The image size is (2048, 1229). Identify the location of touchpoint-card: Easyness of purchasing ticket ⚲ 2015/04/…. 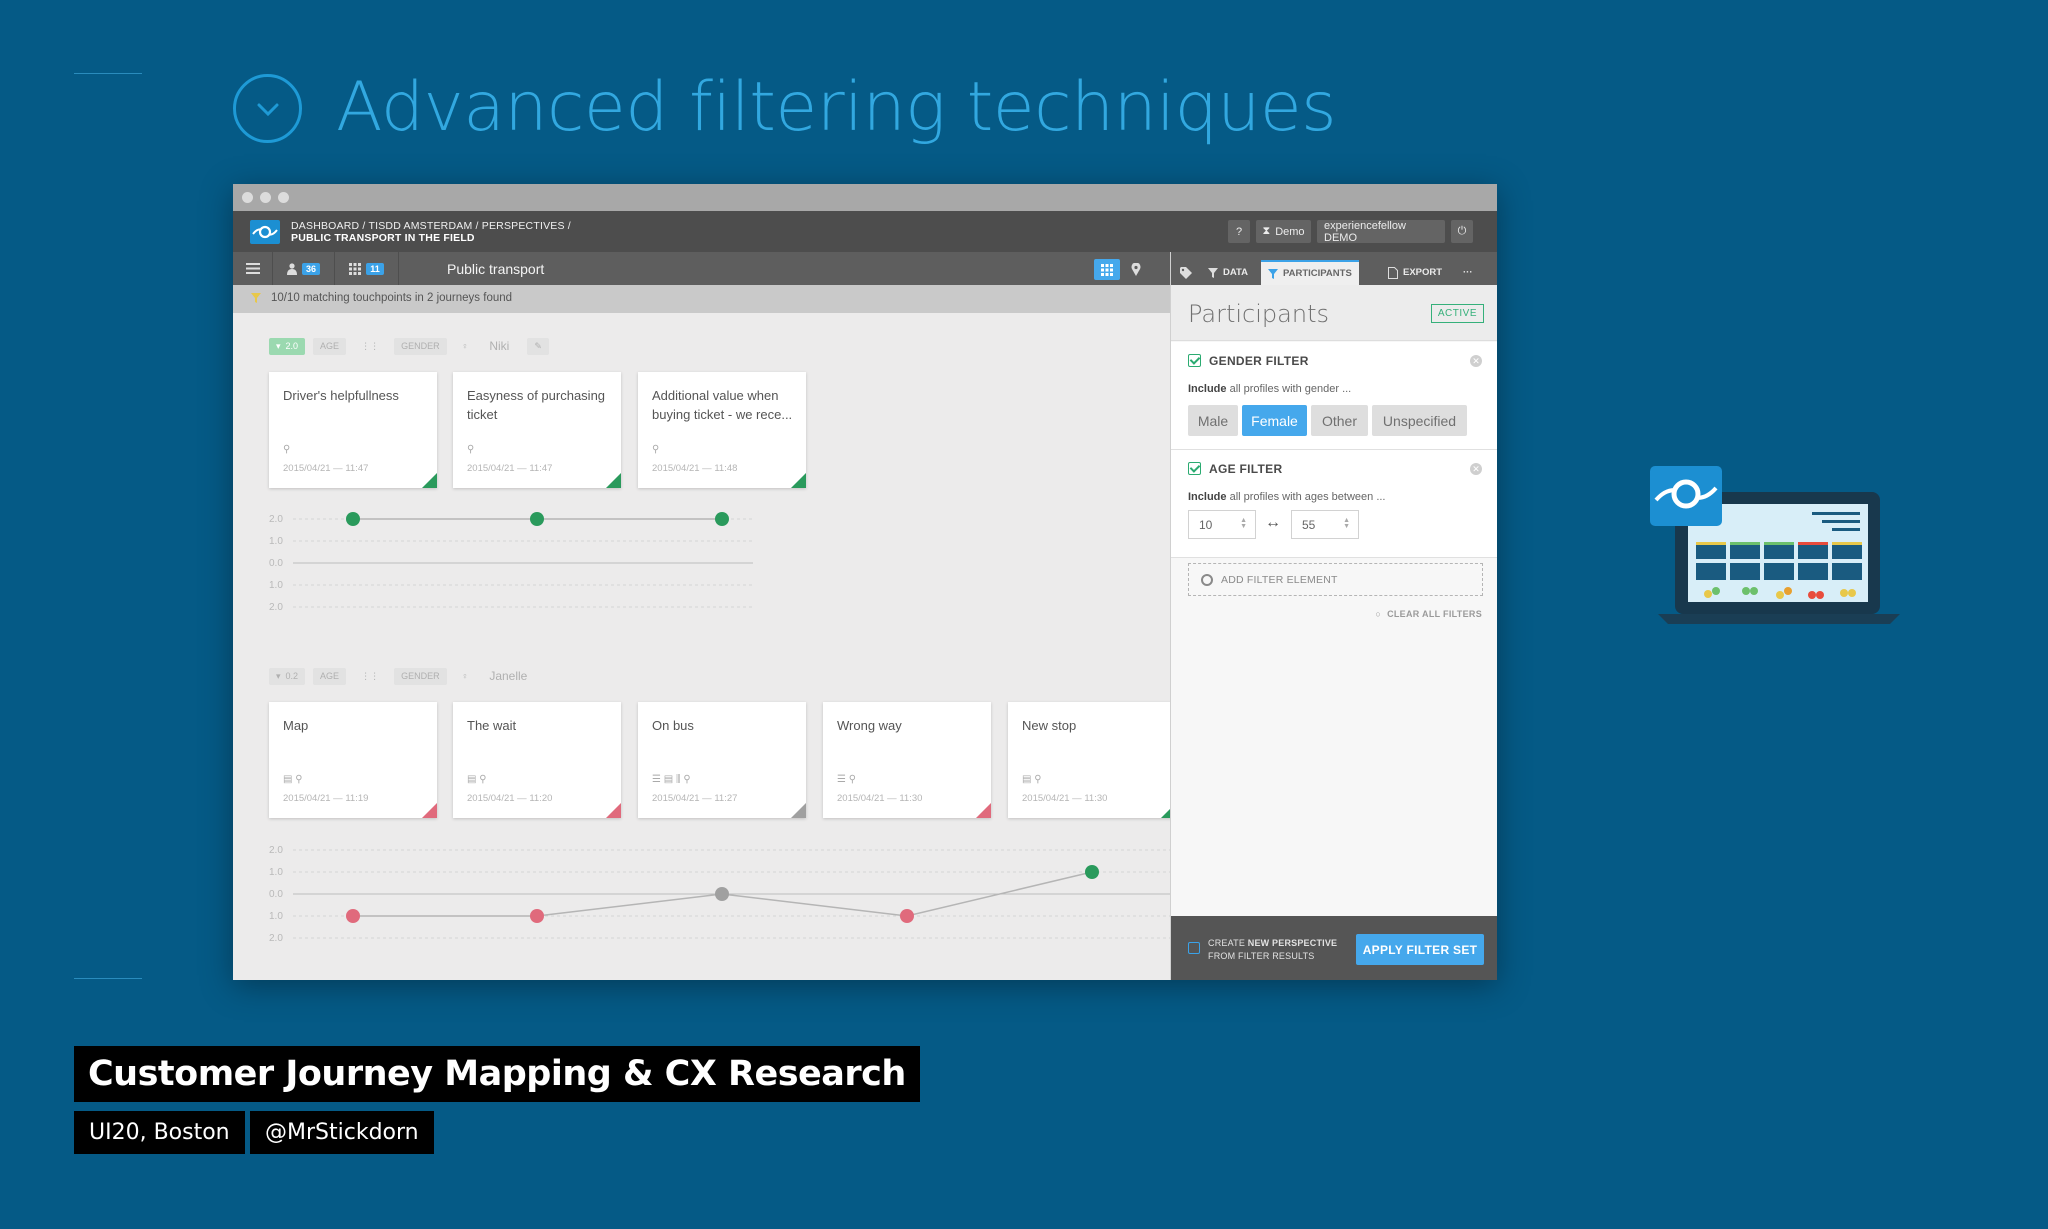
(537, 430).